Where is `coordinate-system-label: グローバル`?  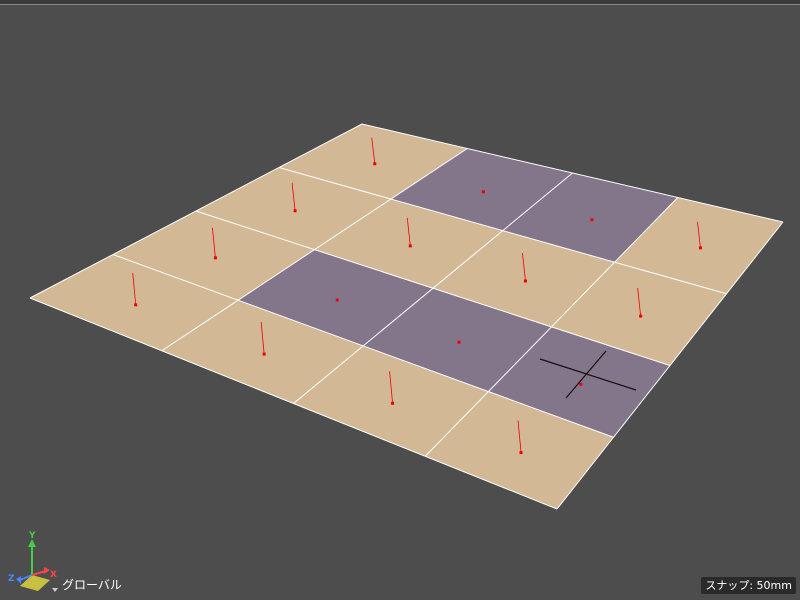 coordinate-system-label: グローバル is located at coordinates (92, 585).